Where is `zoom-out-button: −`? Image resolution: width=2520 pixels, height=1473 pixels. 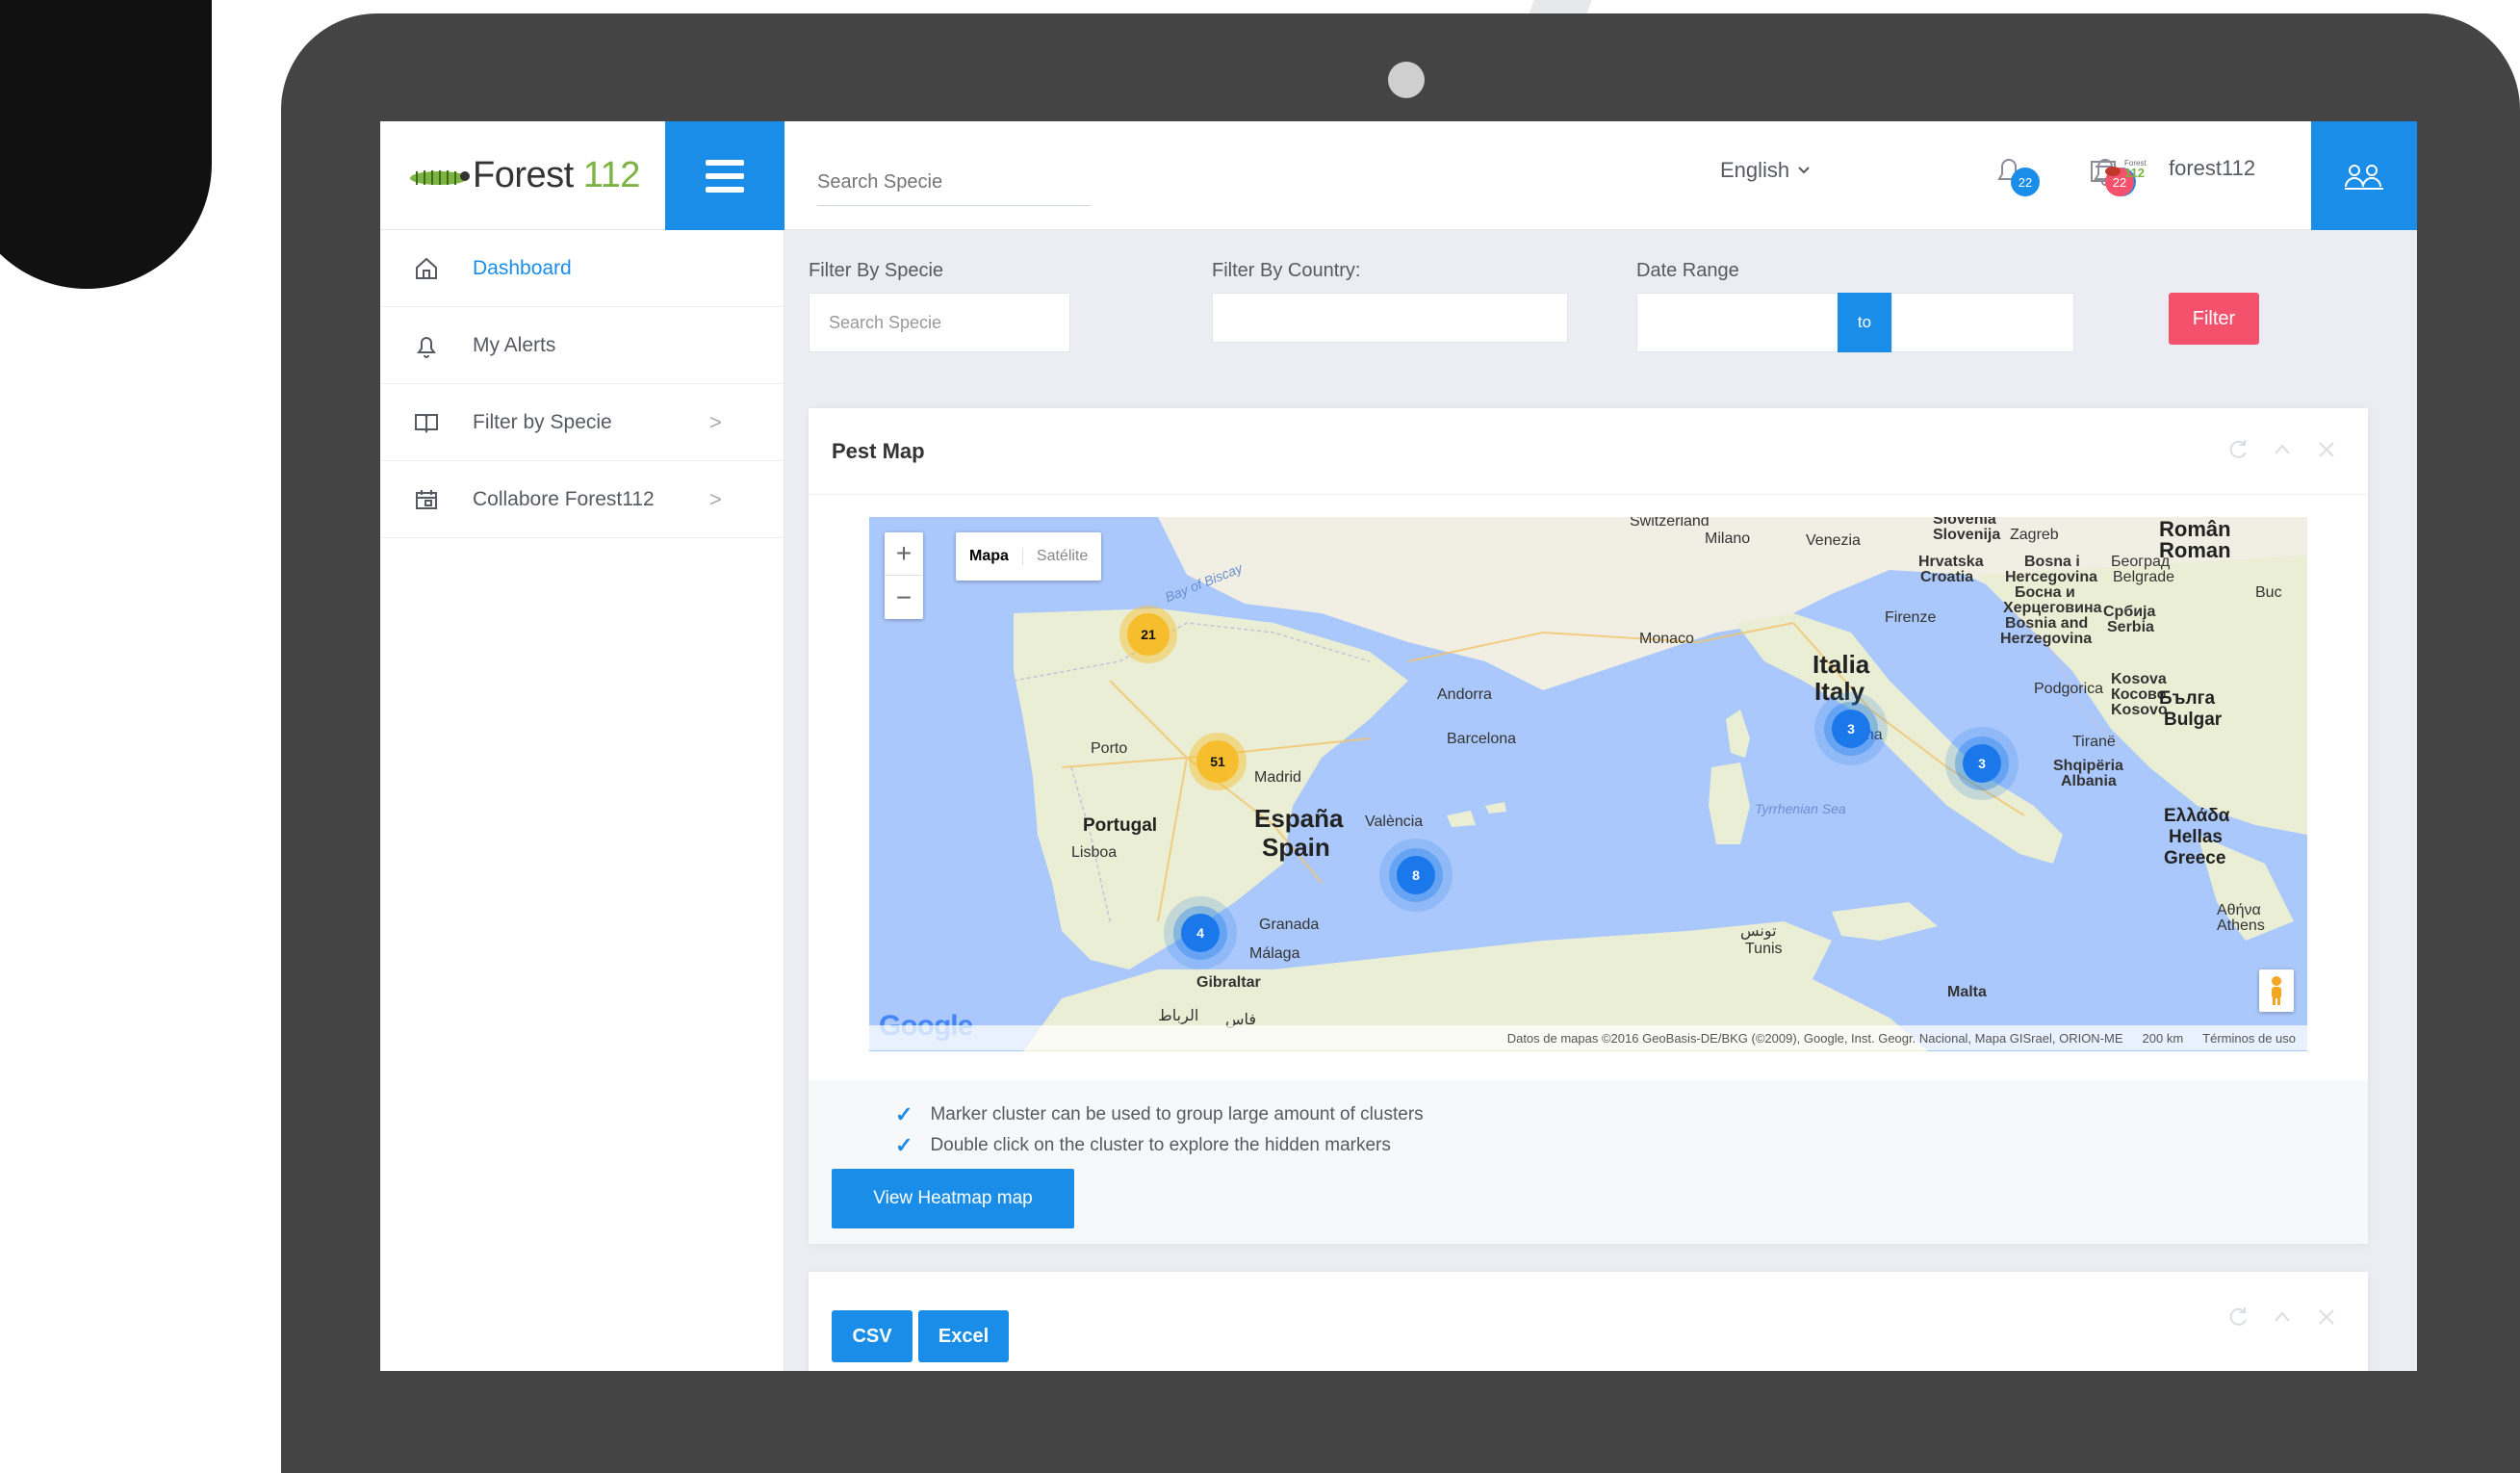 zoom-out-button: − is located at coordinates (904, 597).